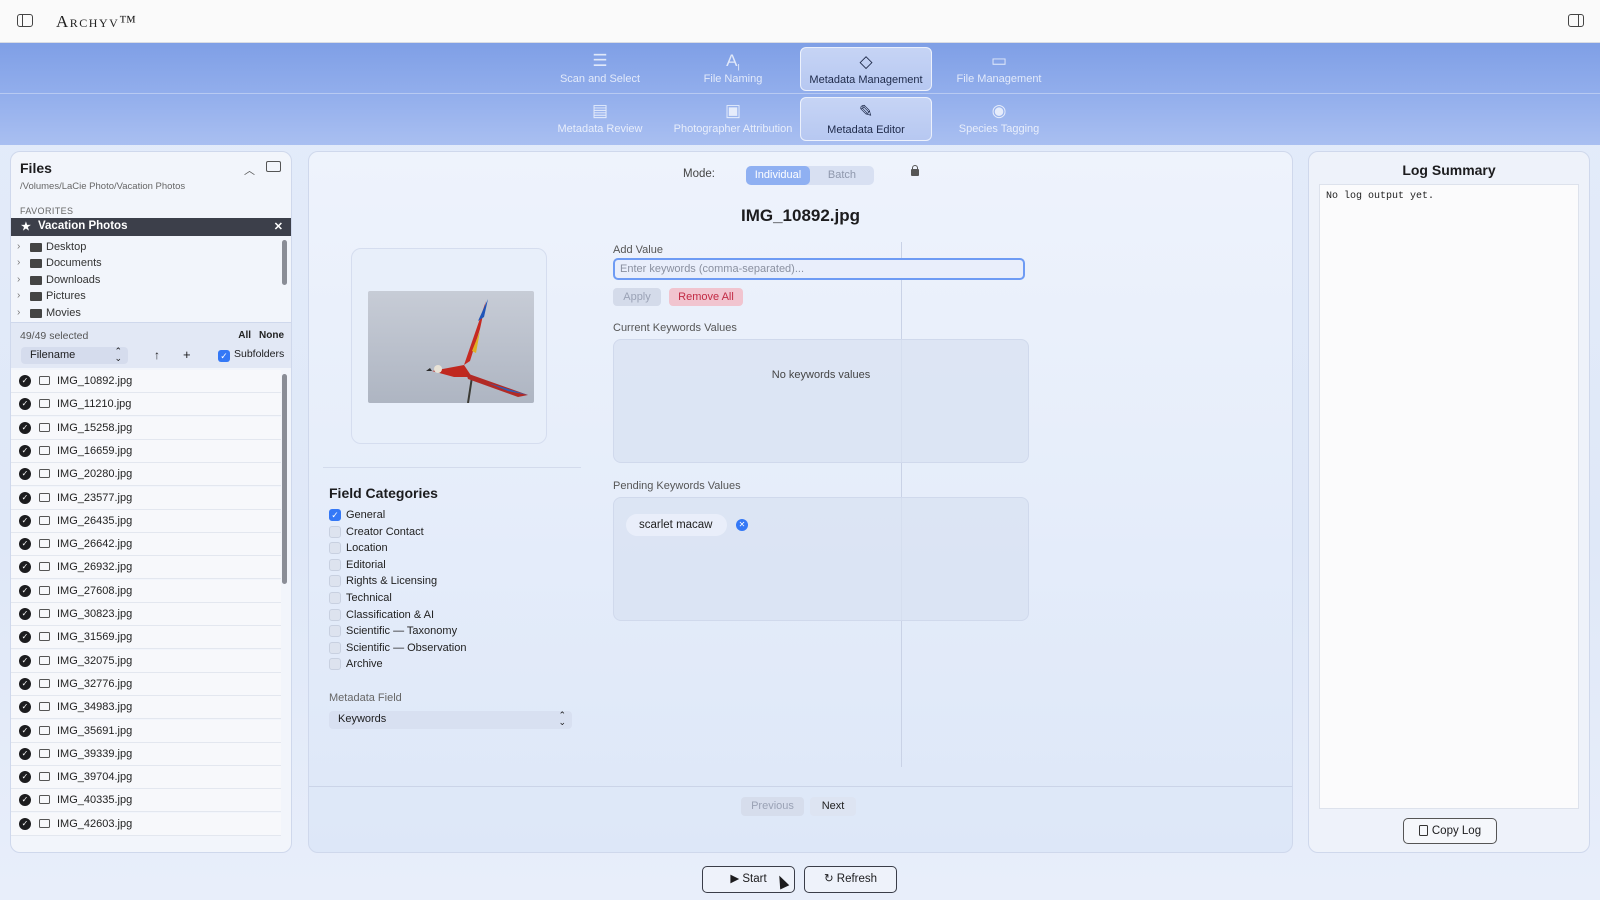 Image resolution: width=1600 pixels, height=900 pixels. What do you see at coordinates (733, 69) in the screenshot?
I see `tab-file-naming: AI File Naming` at bounding box center [733, 69].